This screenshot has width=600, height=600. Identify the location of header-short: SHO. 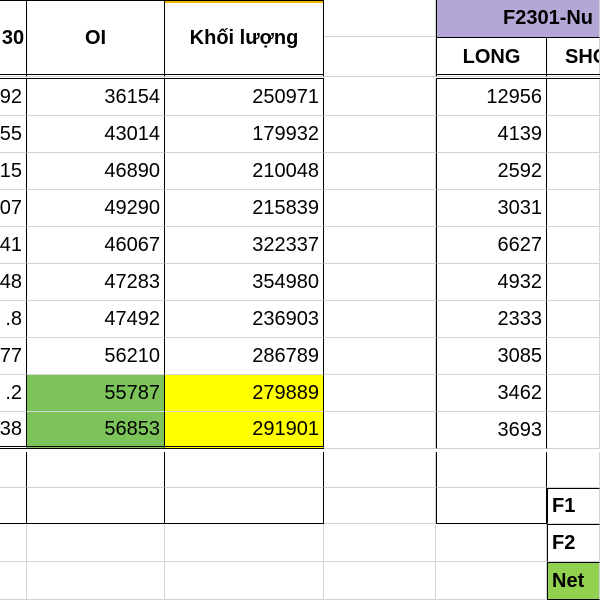
(573, 57).